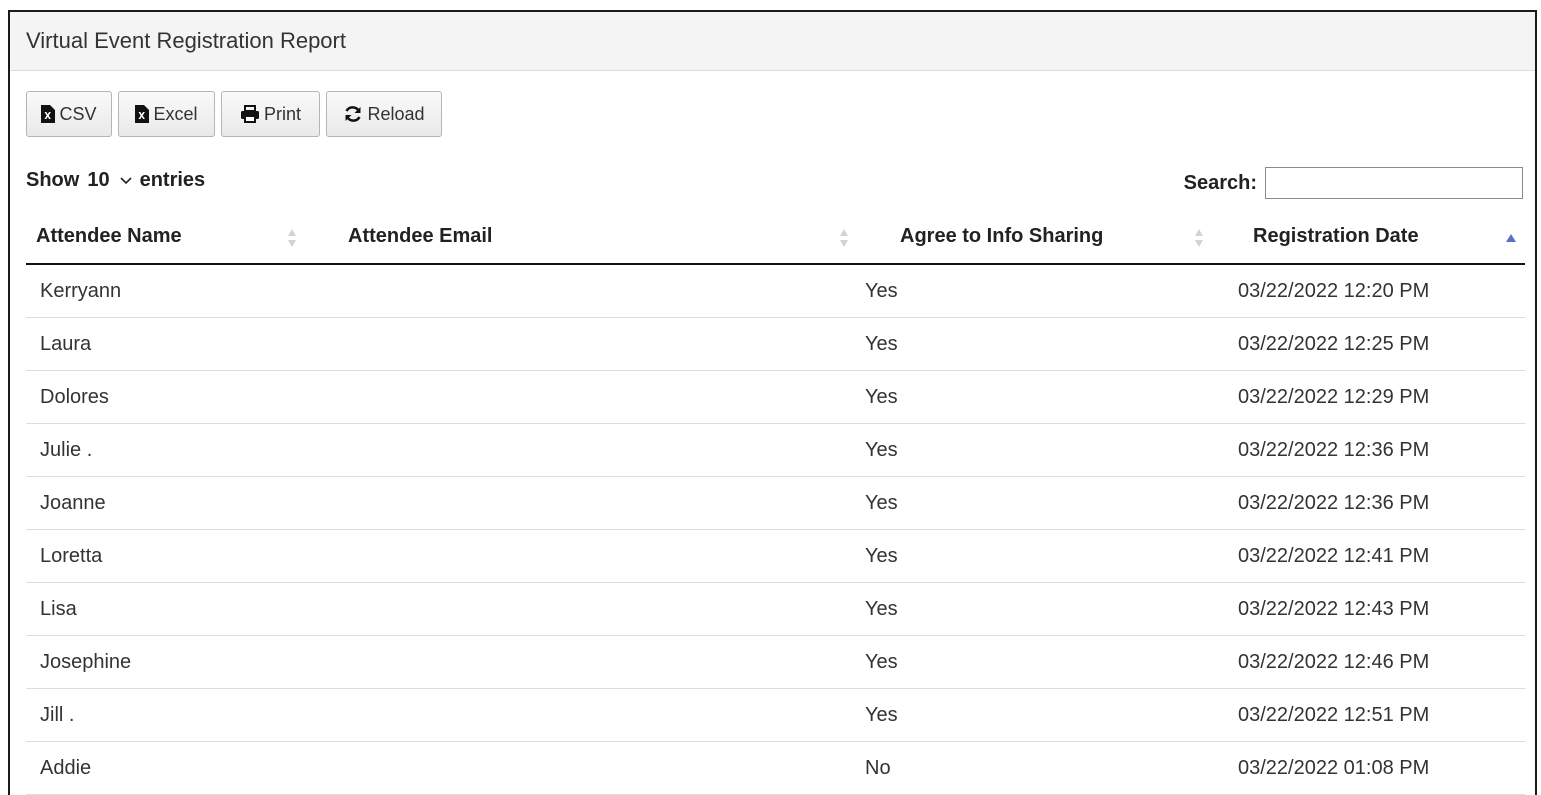  I want to click on table-row: Julie . Yes 03/22/2022 12:36 PM, so click(775, 450).